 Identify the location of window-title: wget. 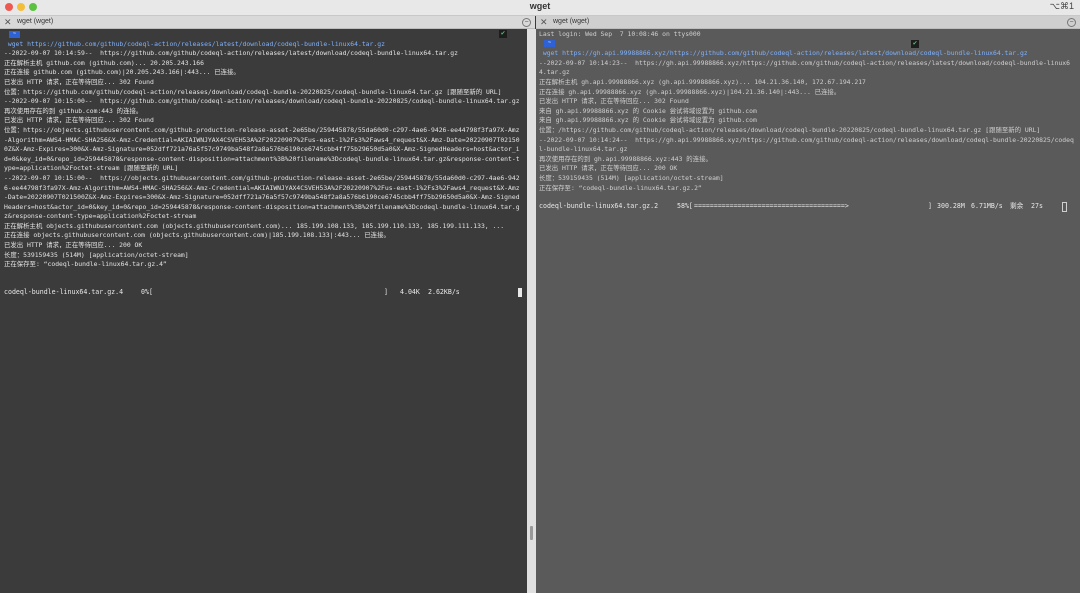
(540, 6).